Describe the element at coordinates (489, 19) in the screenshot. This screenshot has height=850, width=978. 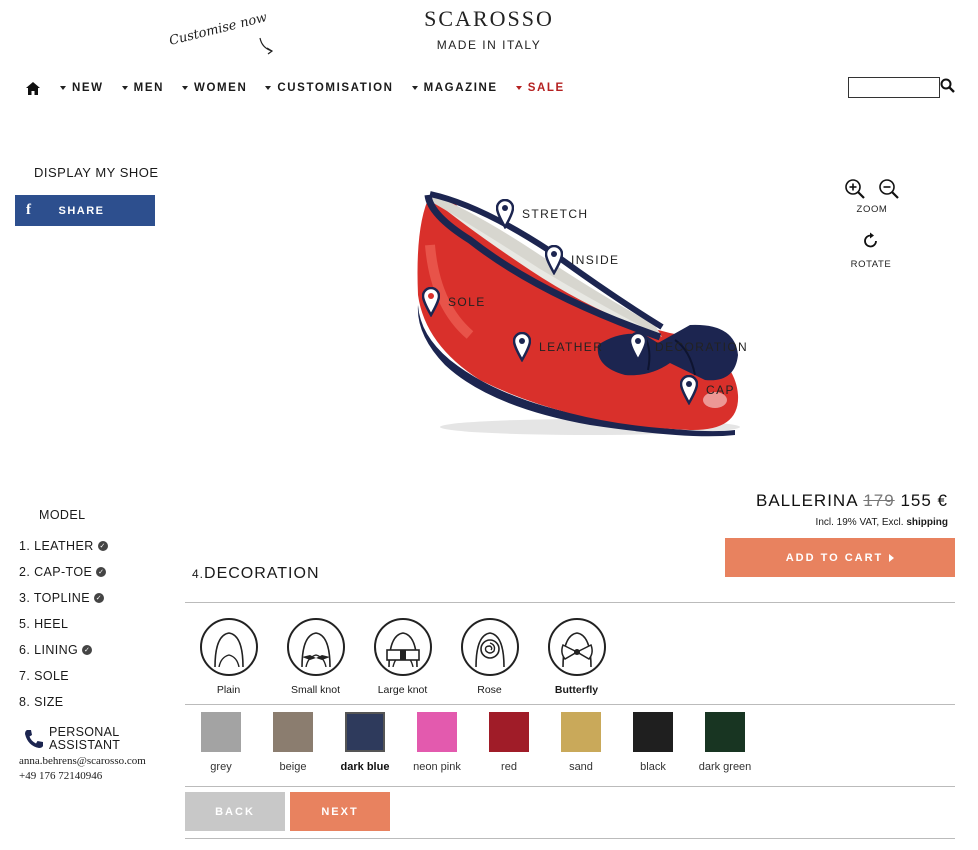
I see `brand-logo: SCAROSSO` at that location.